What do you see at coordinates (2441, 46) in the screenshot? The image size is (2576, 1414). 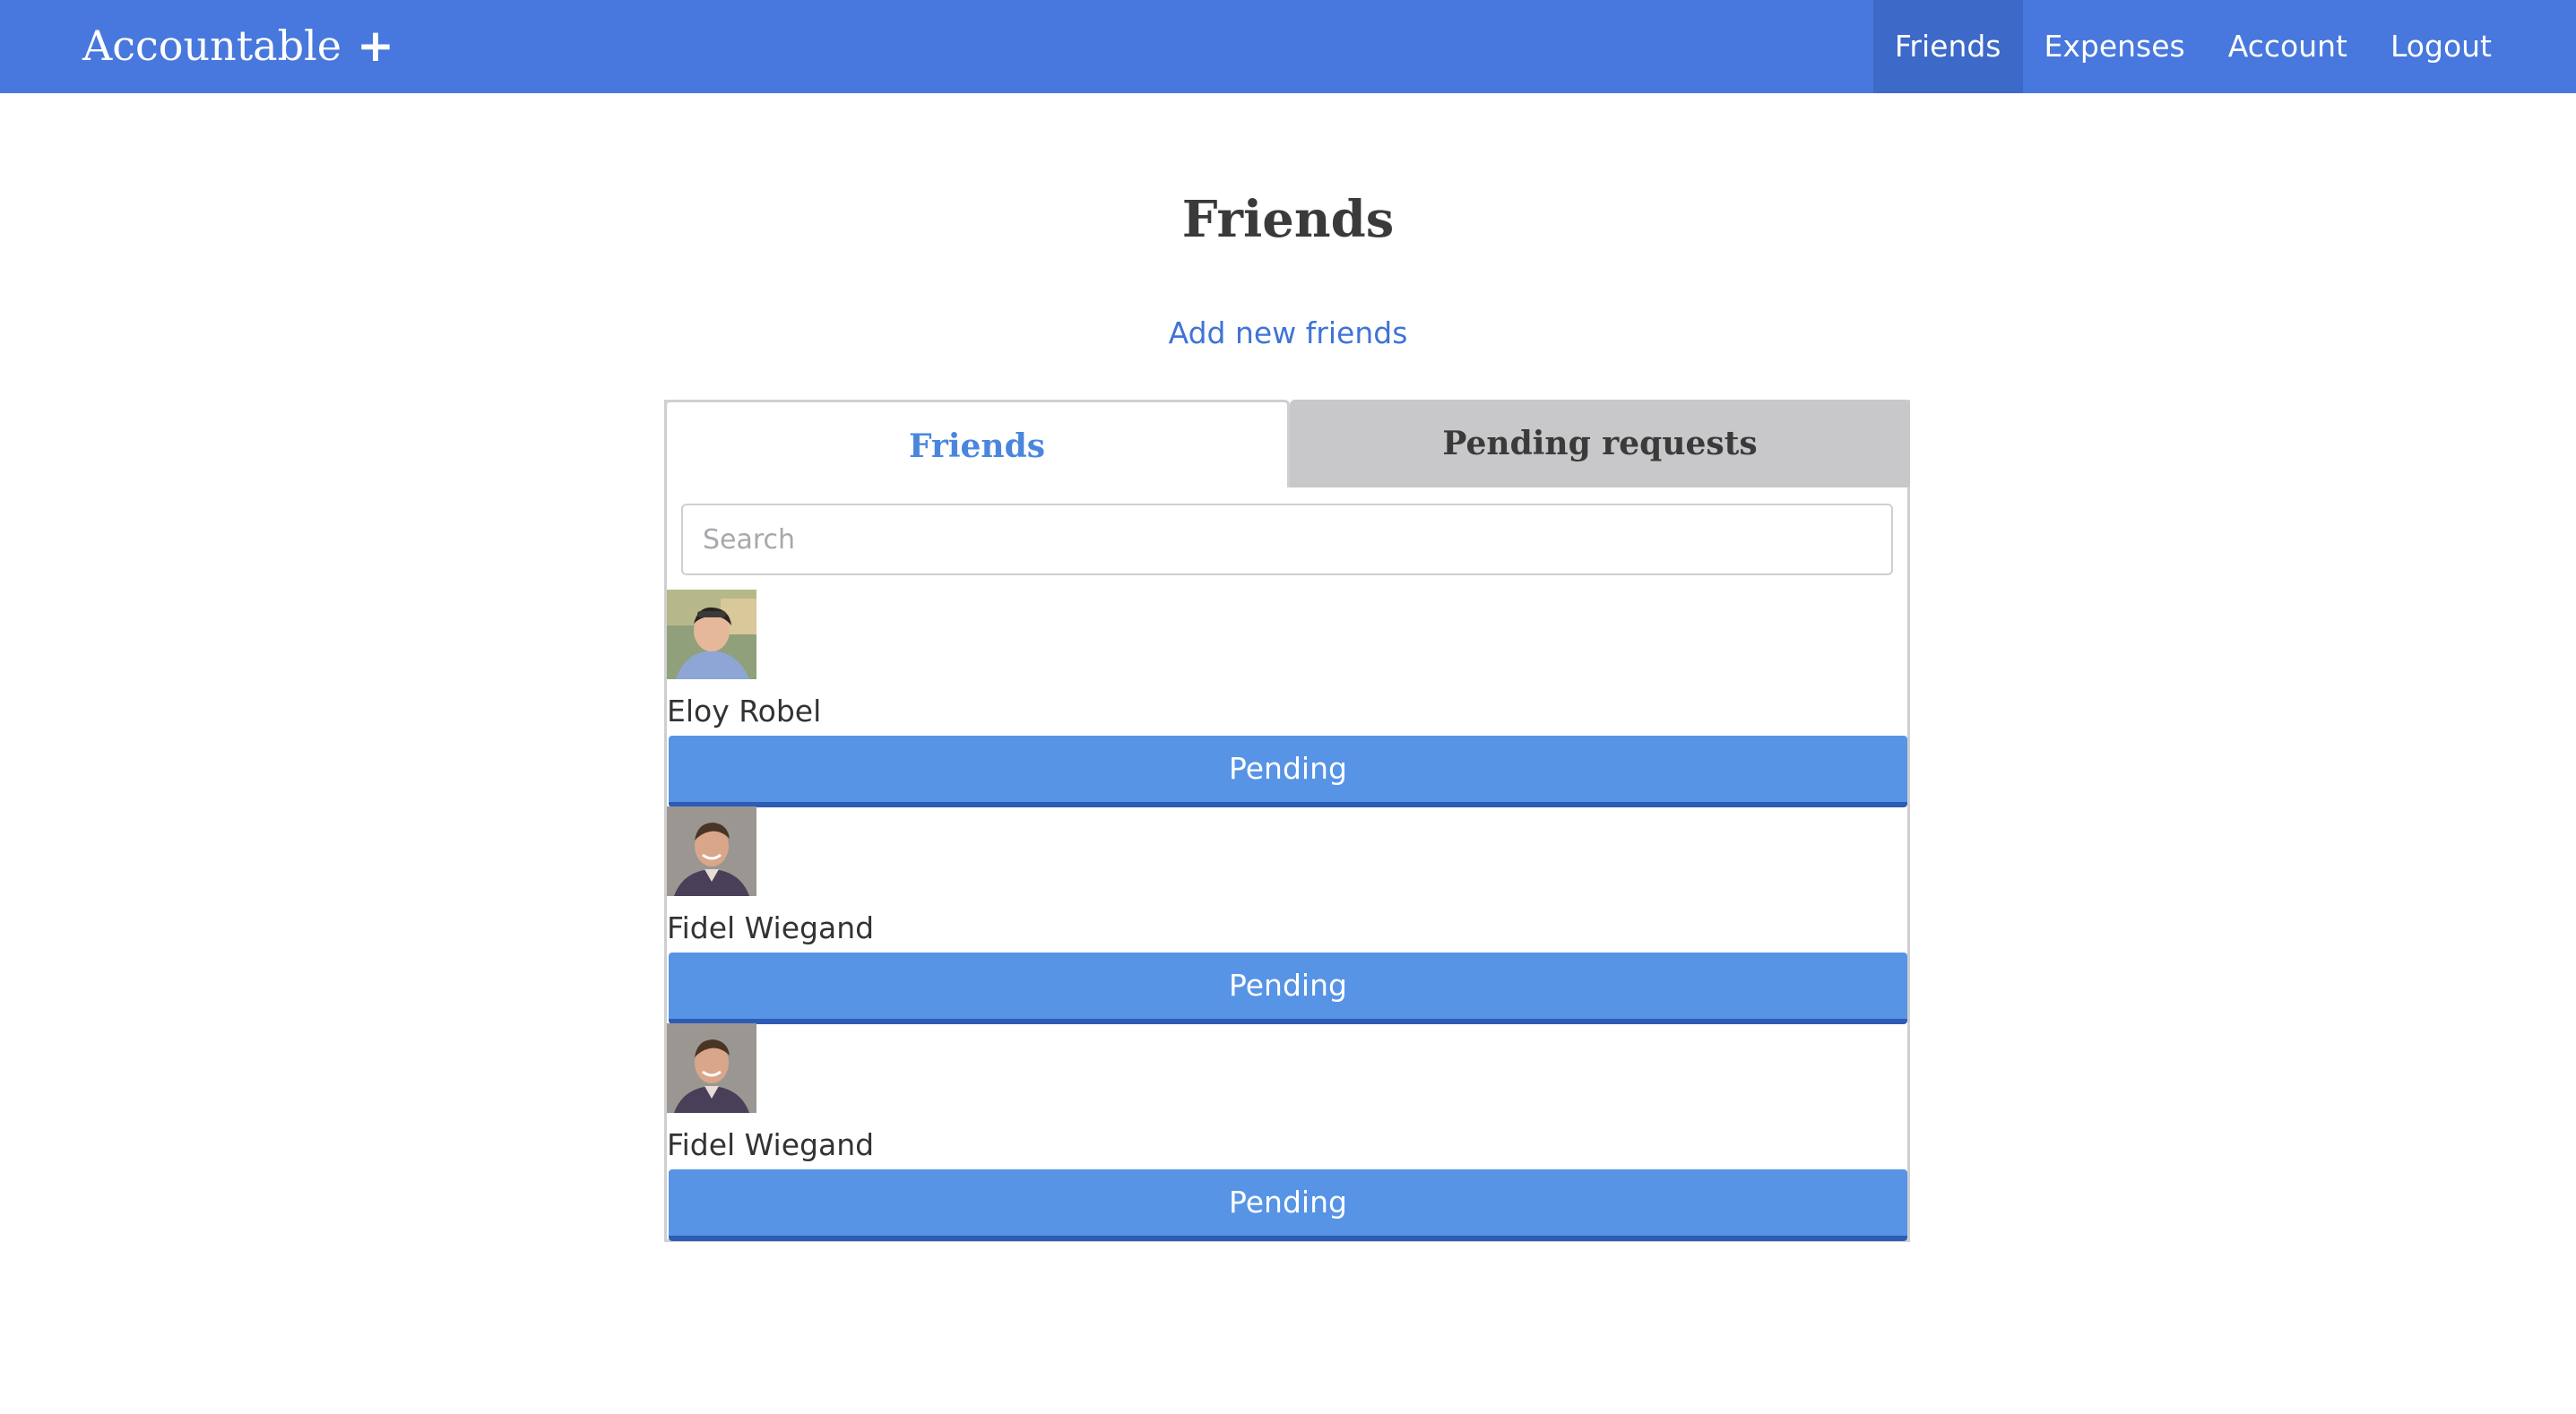 I see `nav-logout-link: Logout` at bounding box center [2441, 46].